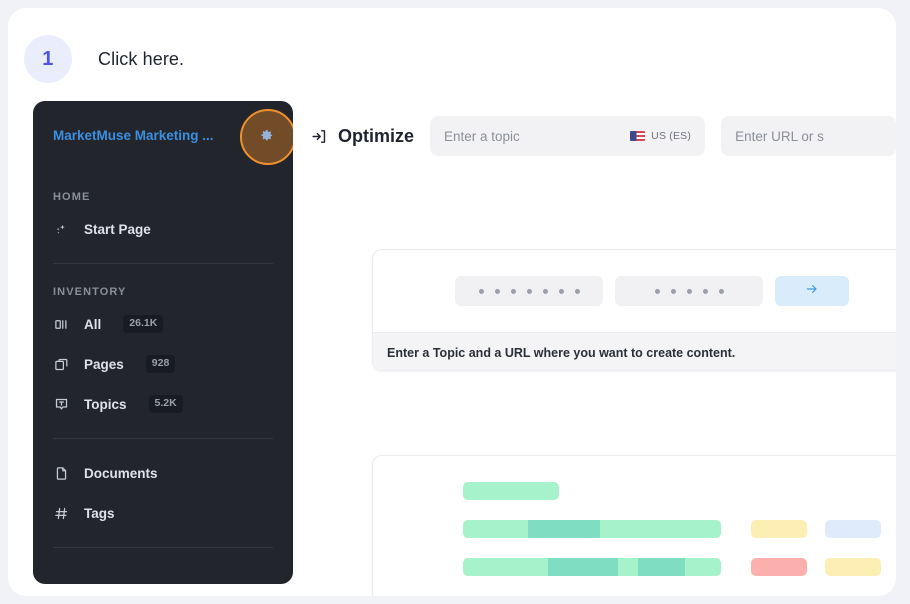 This screenshot has width=910, height=604. Describe the element at coordinates (61, 513) in the screenshot. I see `hash-tag-icon` at that location.